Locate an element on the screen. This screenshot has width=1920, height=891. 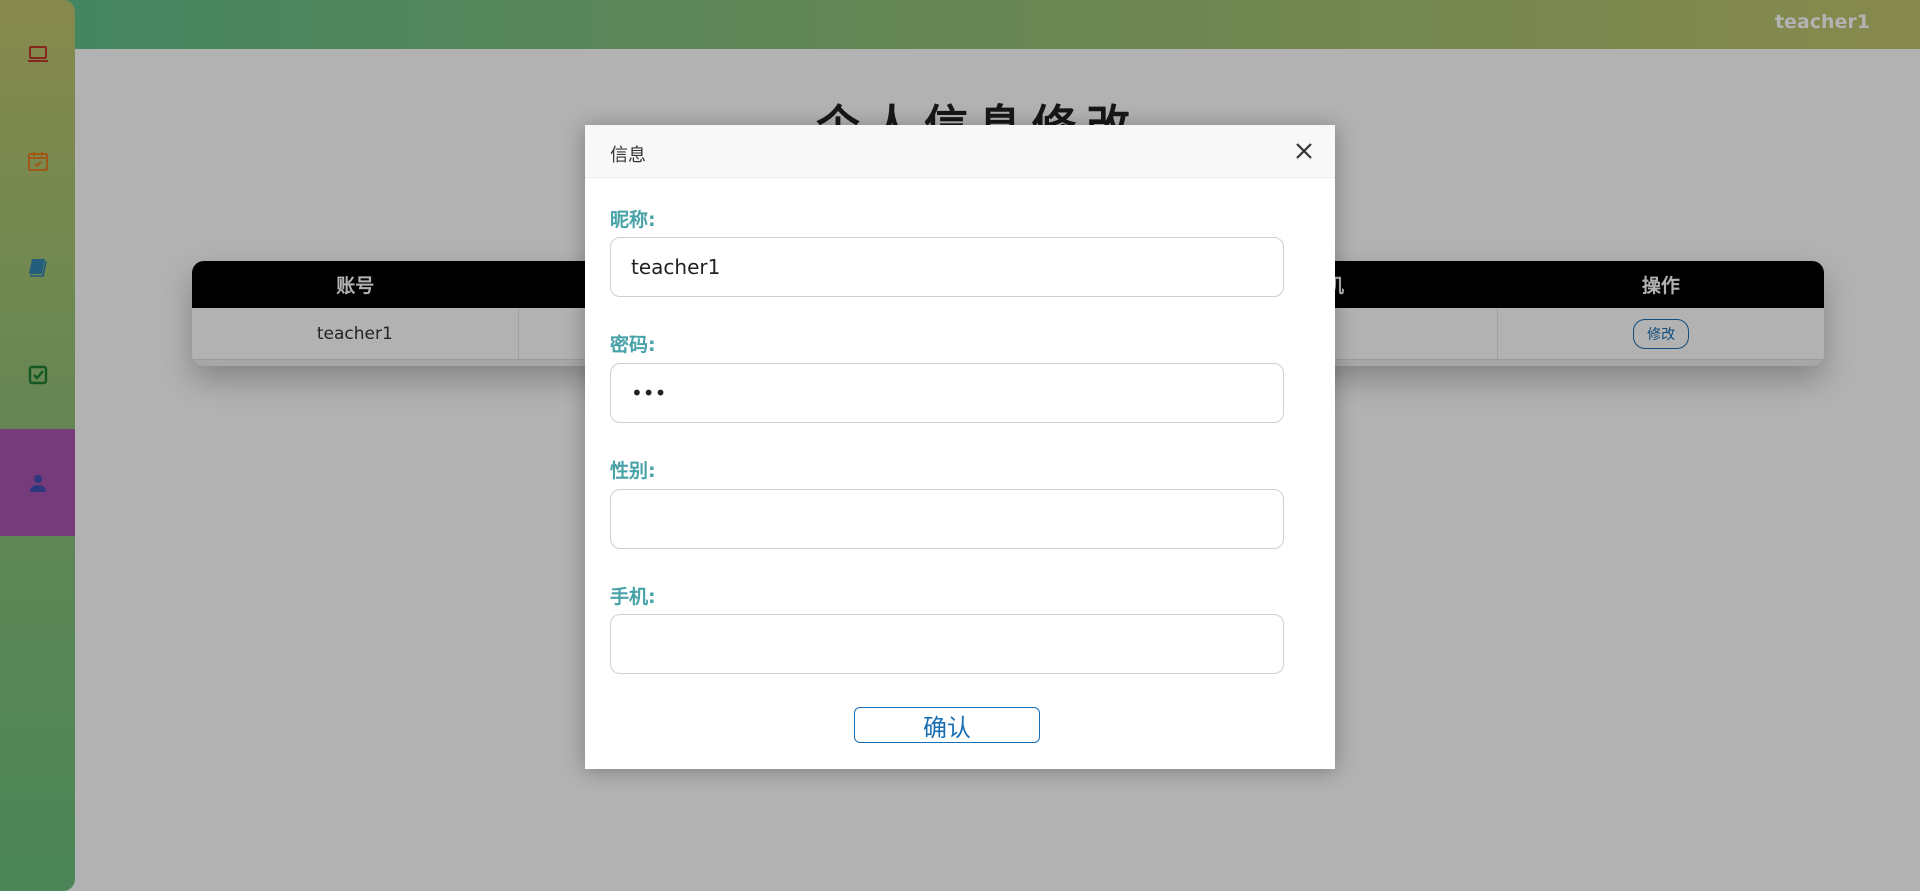
nickname-label: 昵称: is located at coordinates (633, 220).